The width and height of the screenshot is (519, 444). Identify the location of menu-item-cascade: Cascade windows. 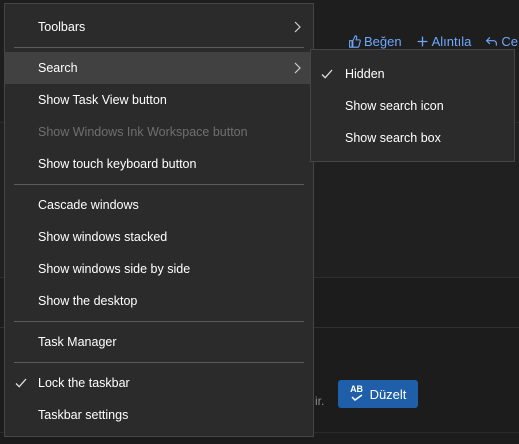
(159, 205).